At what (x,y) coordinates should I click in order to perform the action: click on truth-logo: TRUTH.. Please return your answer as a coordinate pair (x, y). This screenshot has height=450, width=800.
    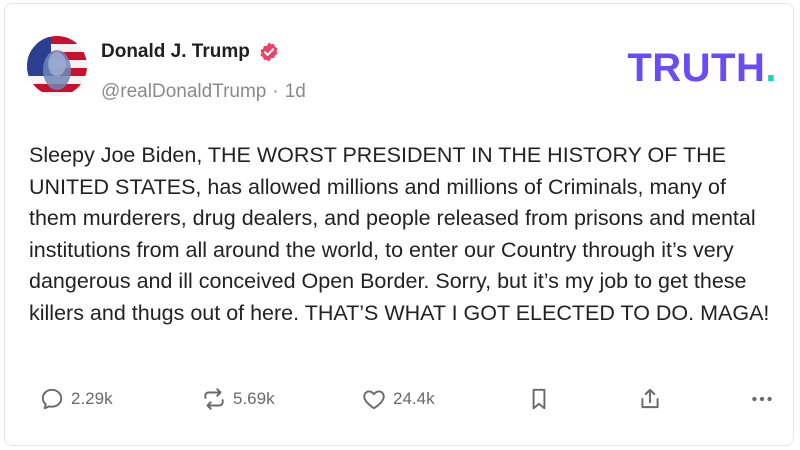
    Looking at the image, I should click on (702, 68).